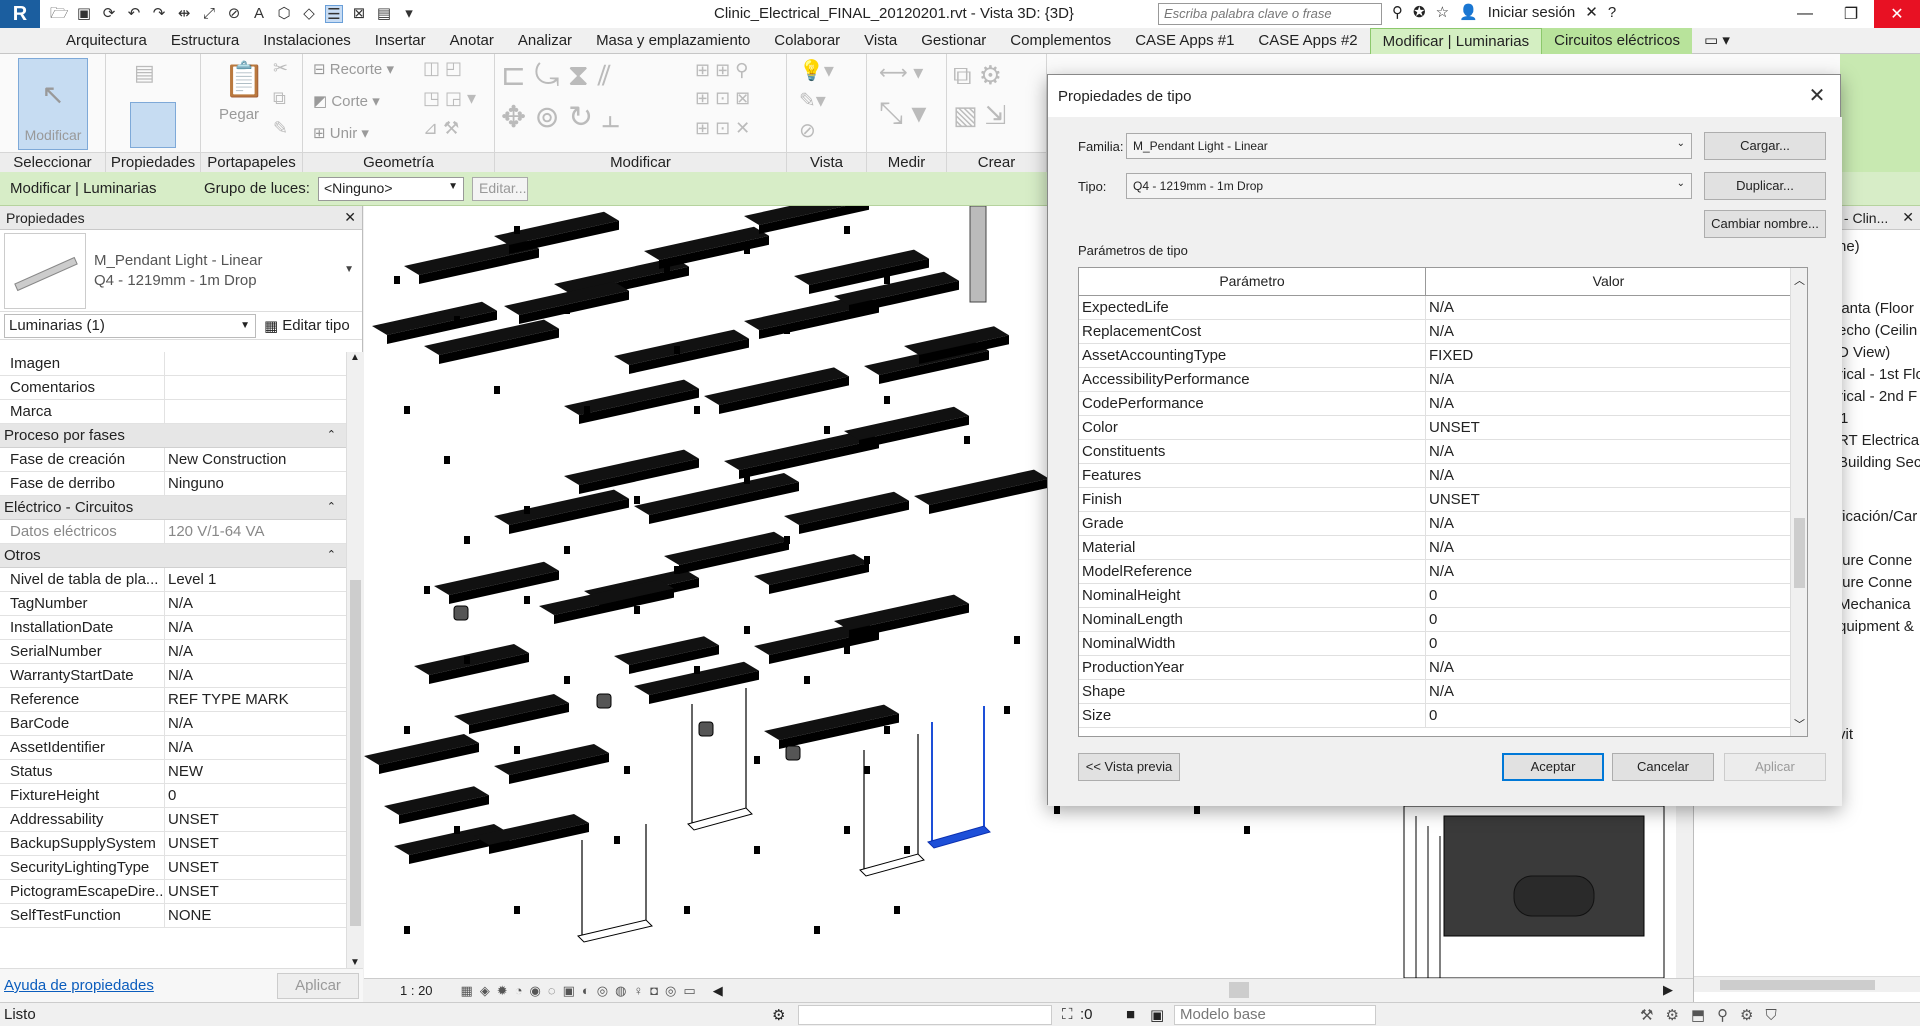 This screenshot has height=1026, width=1920. I want to click on property-value: 0, so click(255, 795).